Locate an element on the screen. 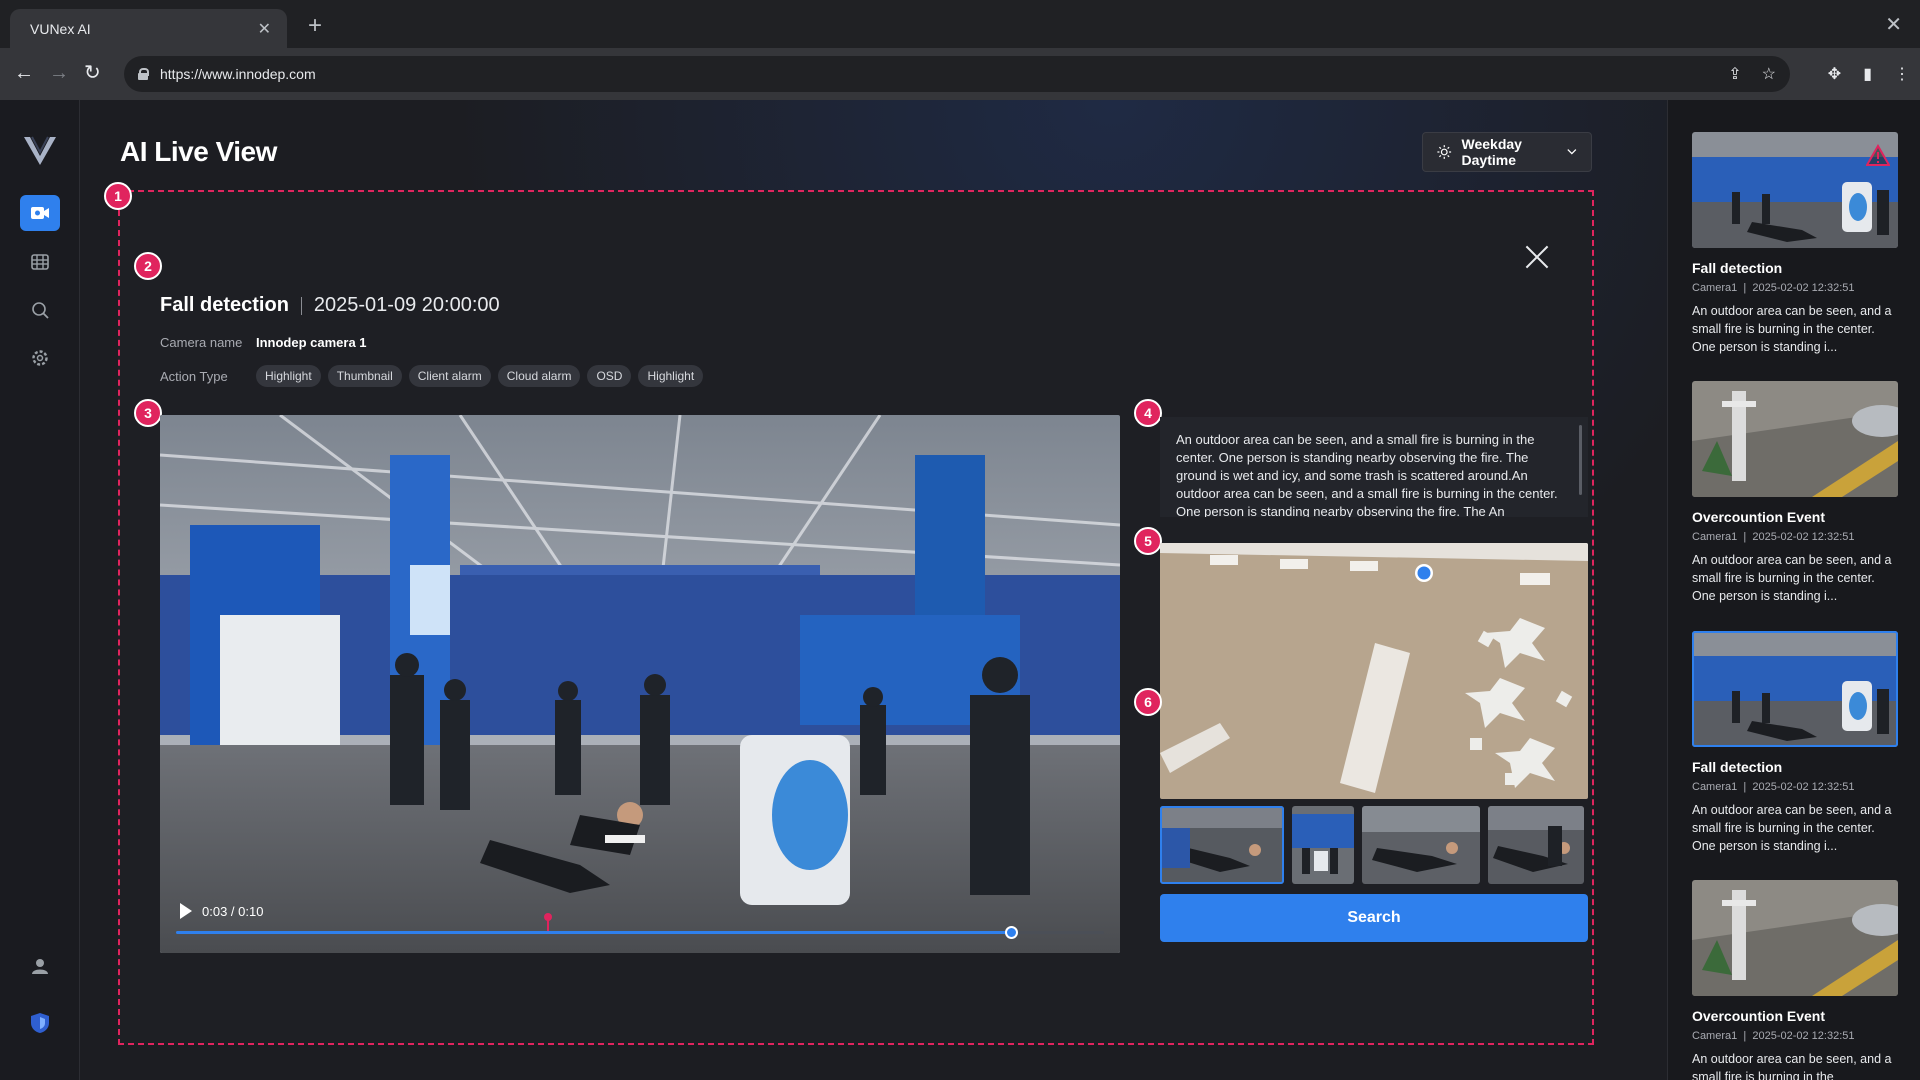 This screenshot has width=1920, height=1080. snapshot-strip is located at coordinates (1372, 845).